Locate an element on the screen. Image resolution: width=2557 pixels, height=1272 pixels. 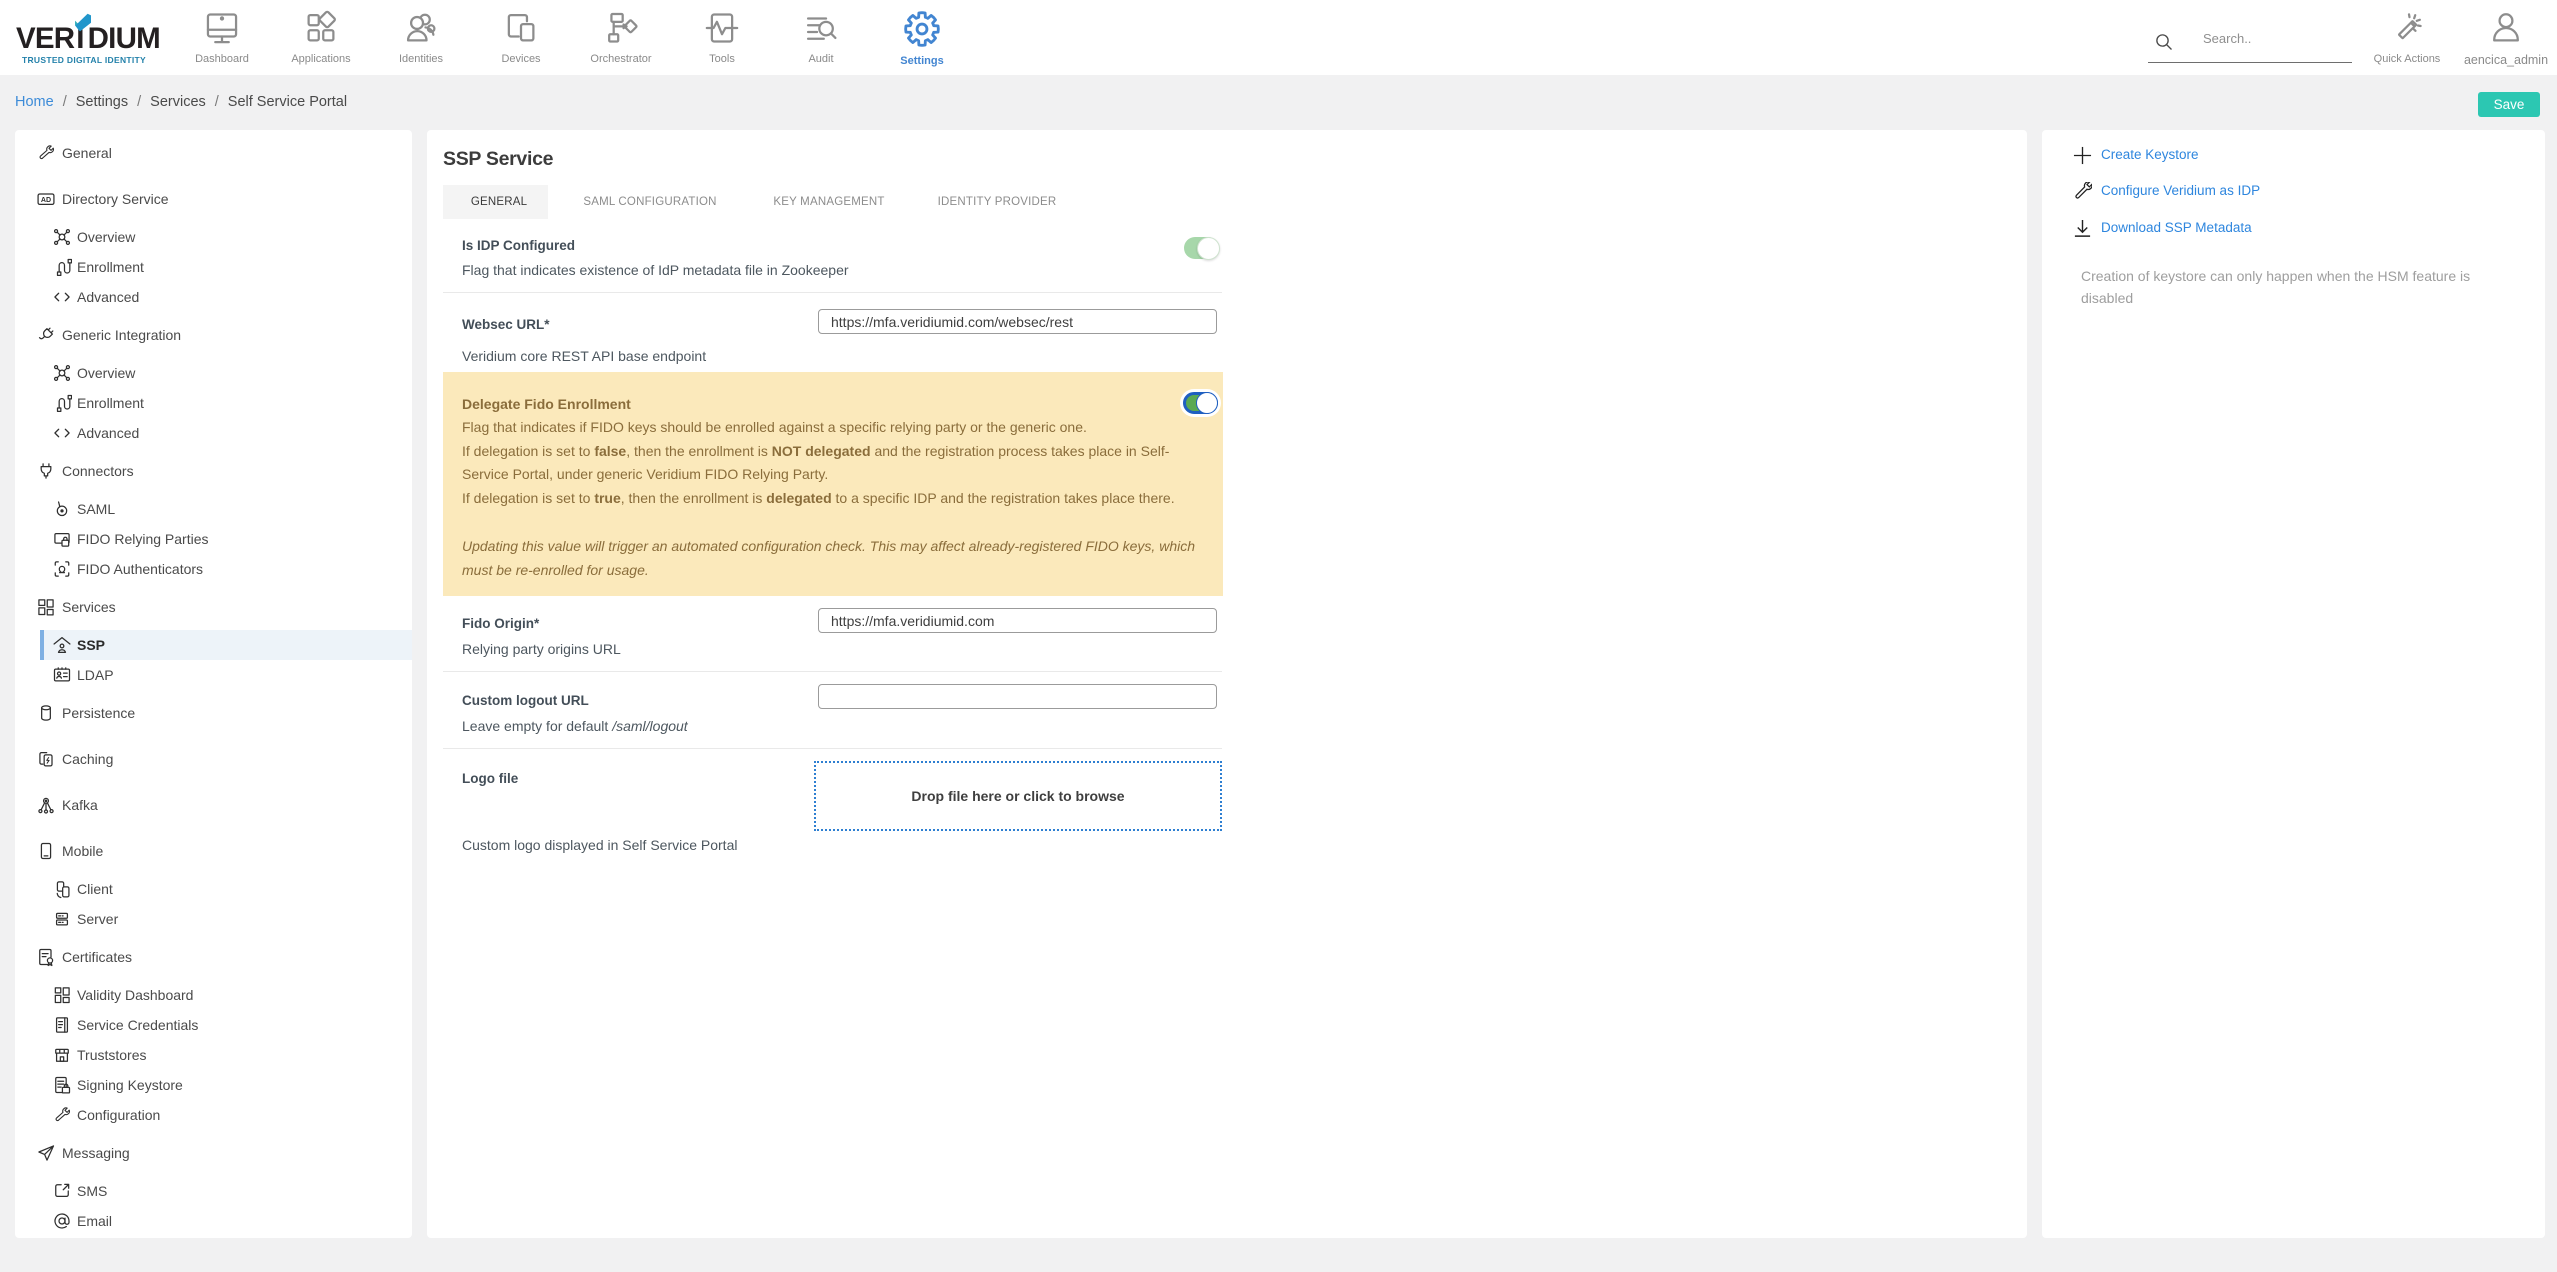
svg-text: AD is located at coordinates (46, 200).